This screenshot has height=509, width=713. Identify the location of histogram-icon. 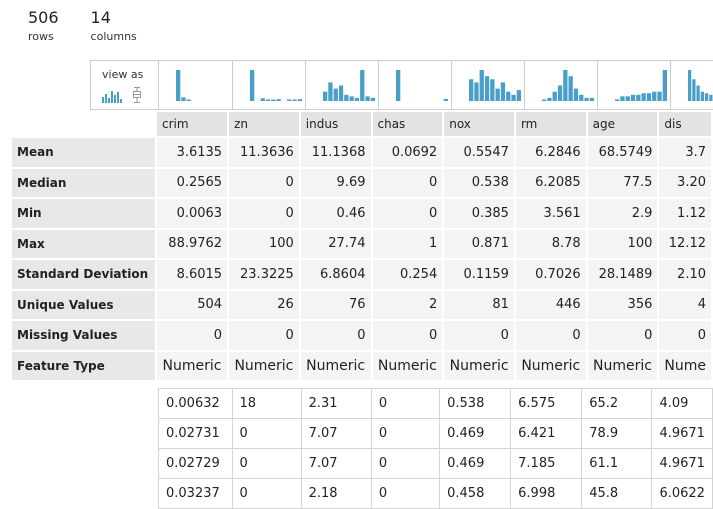
(112, 97).